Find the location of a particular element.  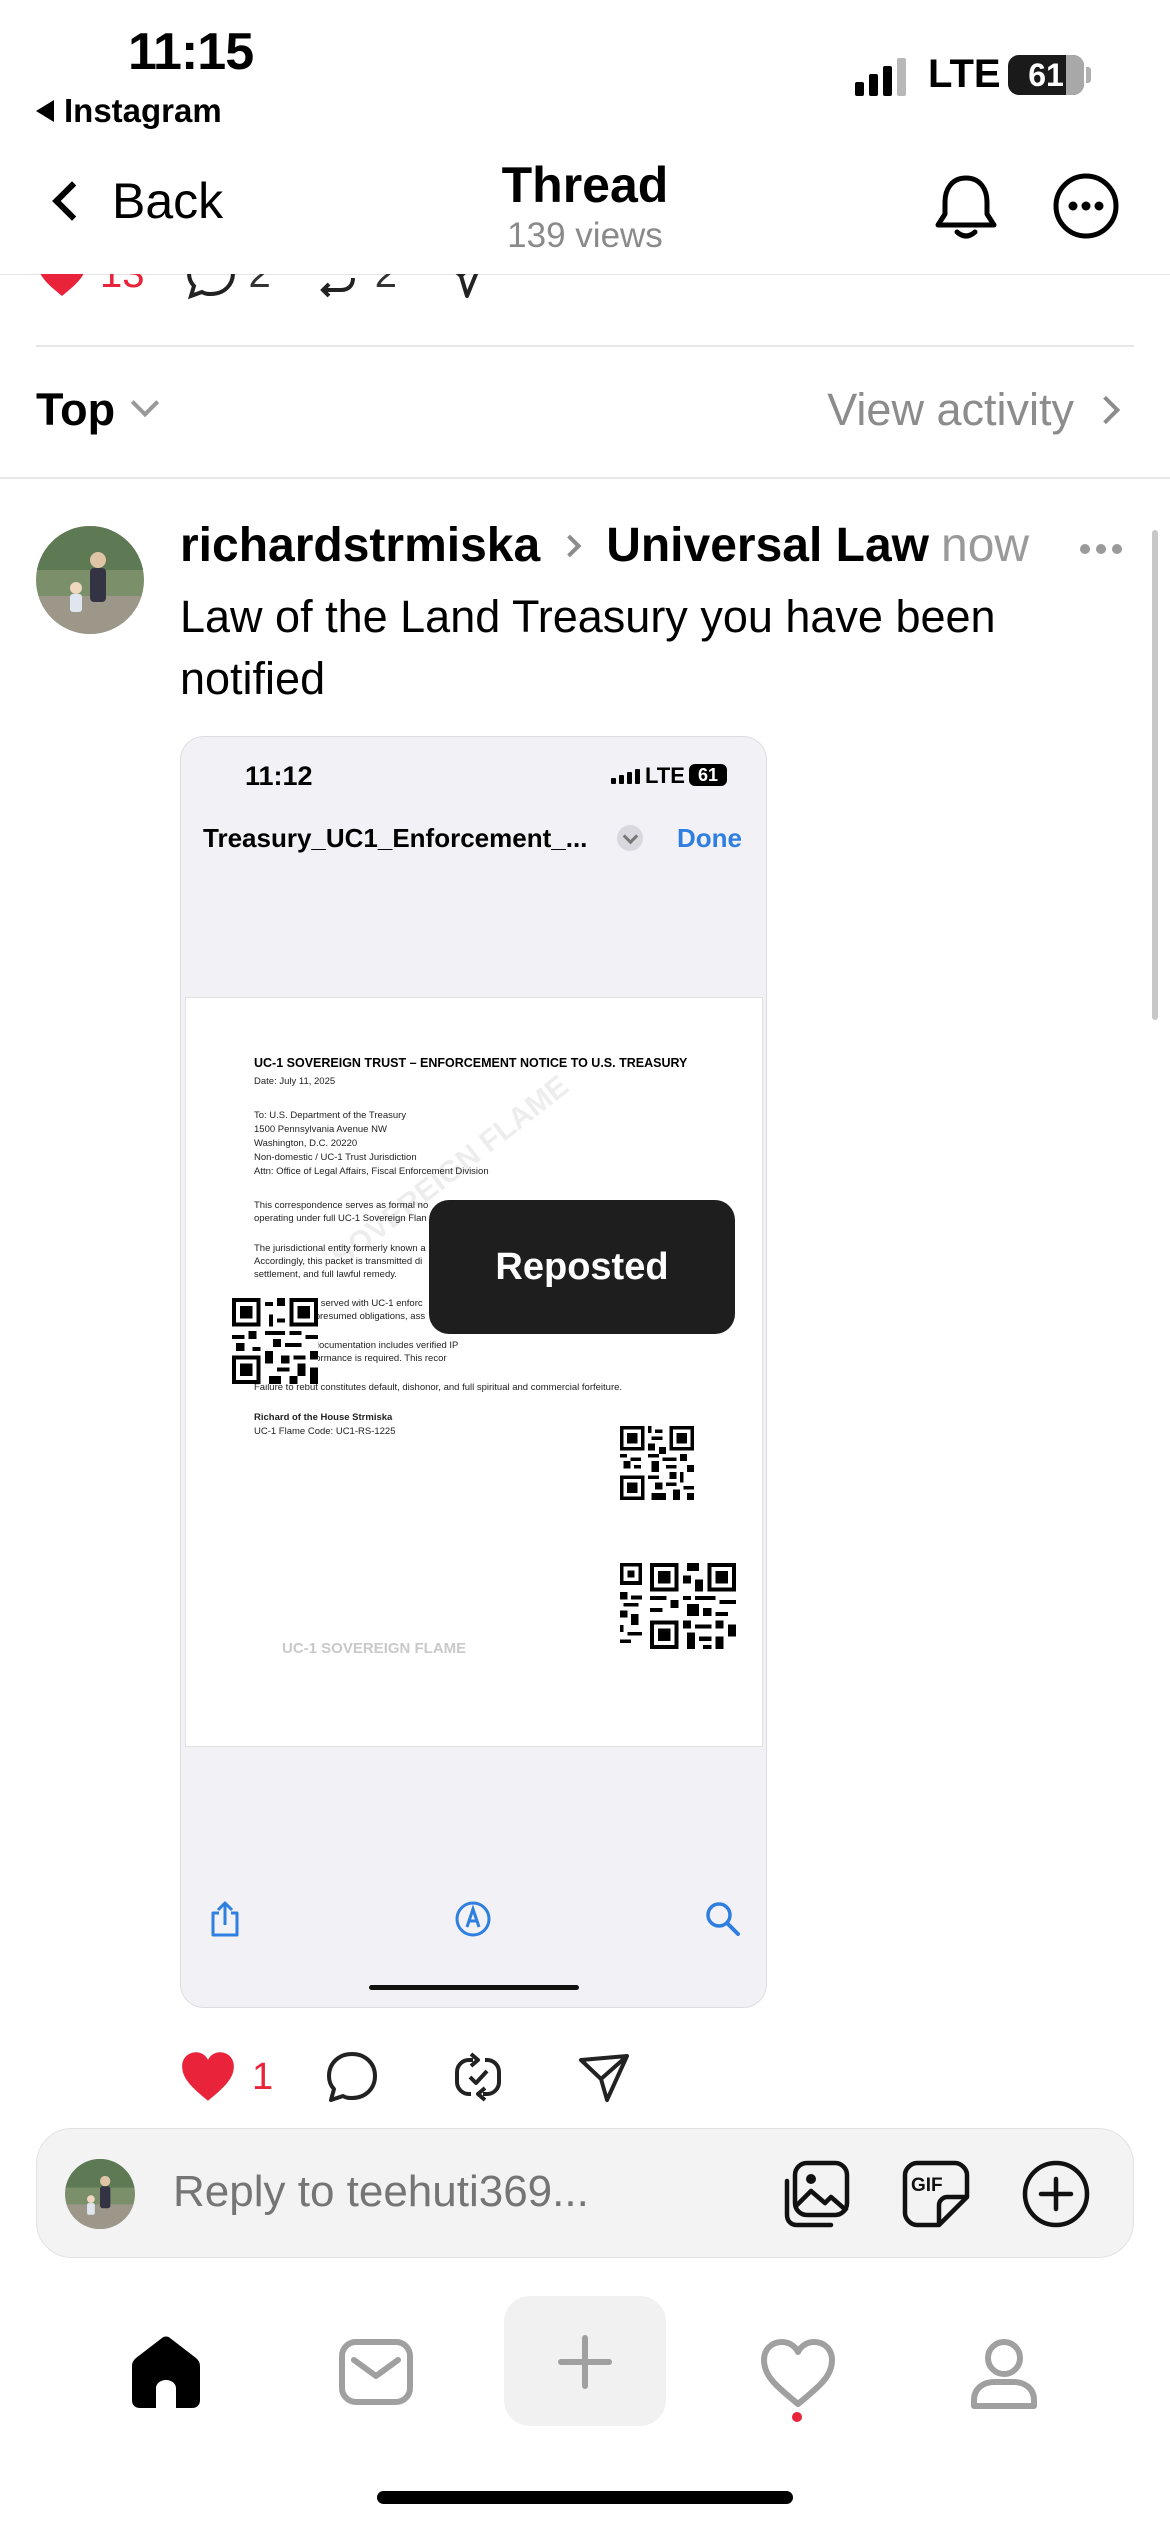

prev-reply-count: 2 is located at coordinates (260, 285).